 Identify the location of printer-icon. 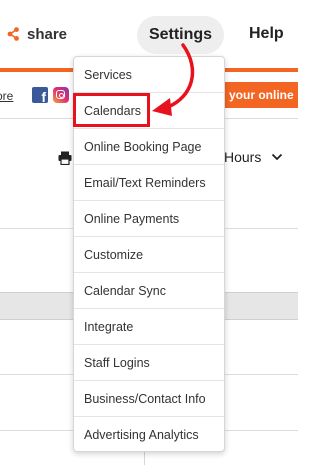
(65, 158).